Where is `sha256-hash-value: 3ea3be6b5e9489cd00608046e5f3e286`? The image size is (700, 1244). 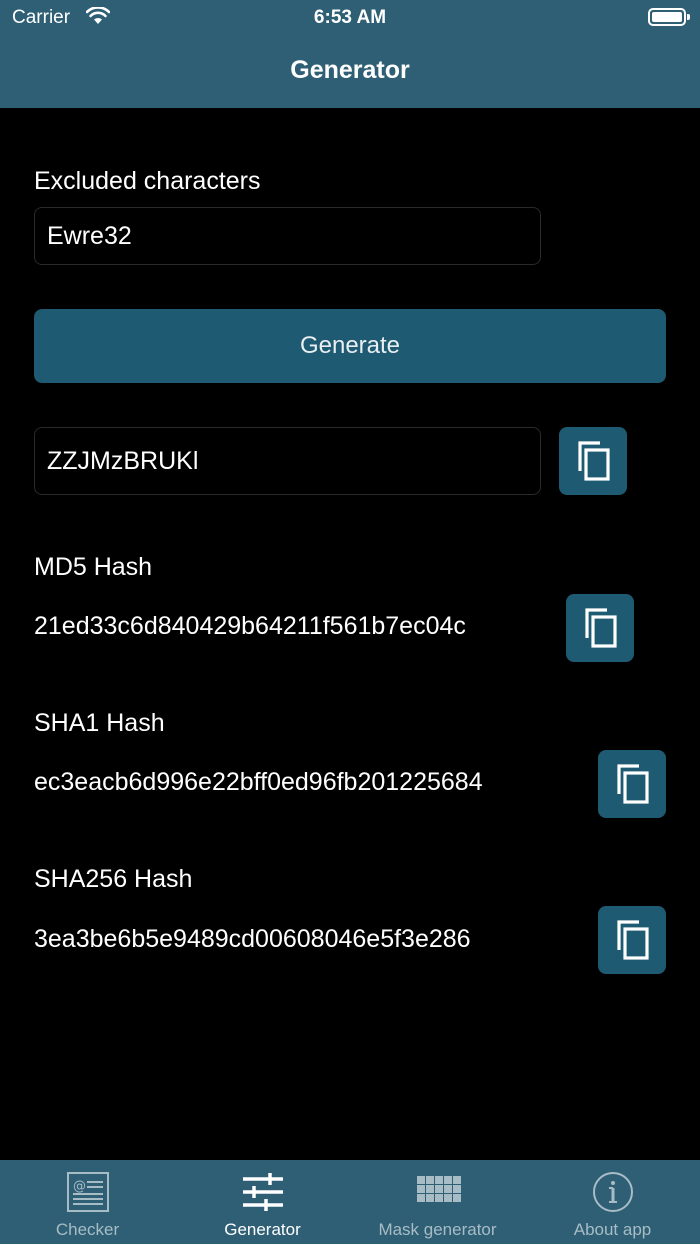 sha256-hash-value: 3ea3be6b5e9489cd00608046e5f3e286 is located at coordinates (252, 939).